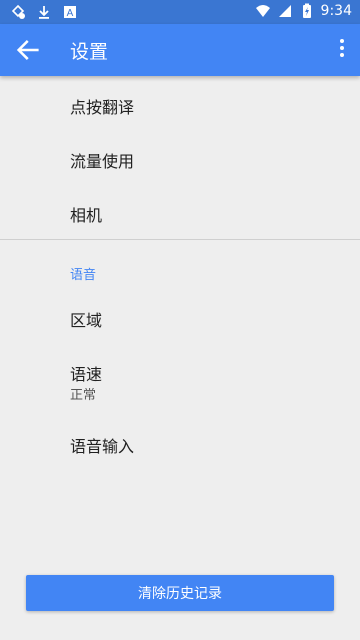 Image resolution: width=360 pixels, height=640 pixels. What do you see at coordinates (180, 12) in the screenshot?
I see `status-bar: A 9:34` at bounding box center [180, 12].